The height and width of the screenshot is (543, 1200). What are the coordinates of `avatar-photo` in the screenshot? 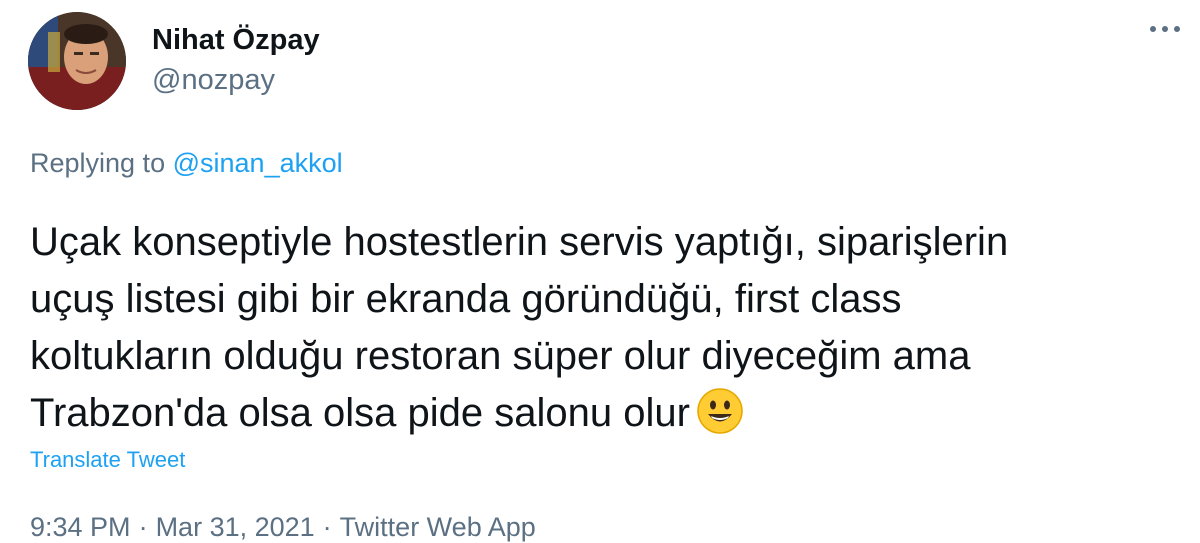 It's located at (77, 61).